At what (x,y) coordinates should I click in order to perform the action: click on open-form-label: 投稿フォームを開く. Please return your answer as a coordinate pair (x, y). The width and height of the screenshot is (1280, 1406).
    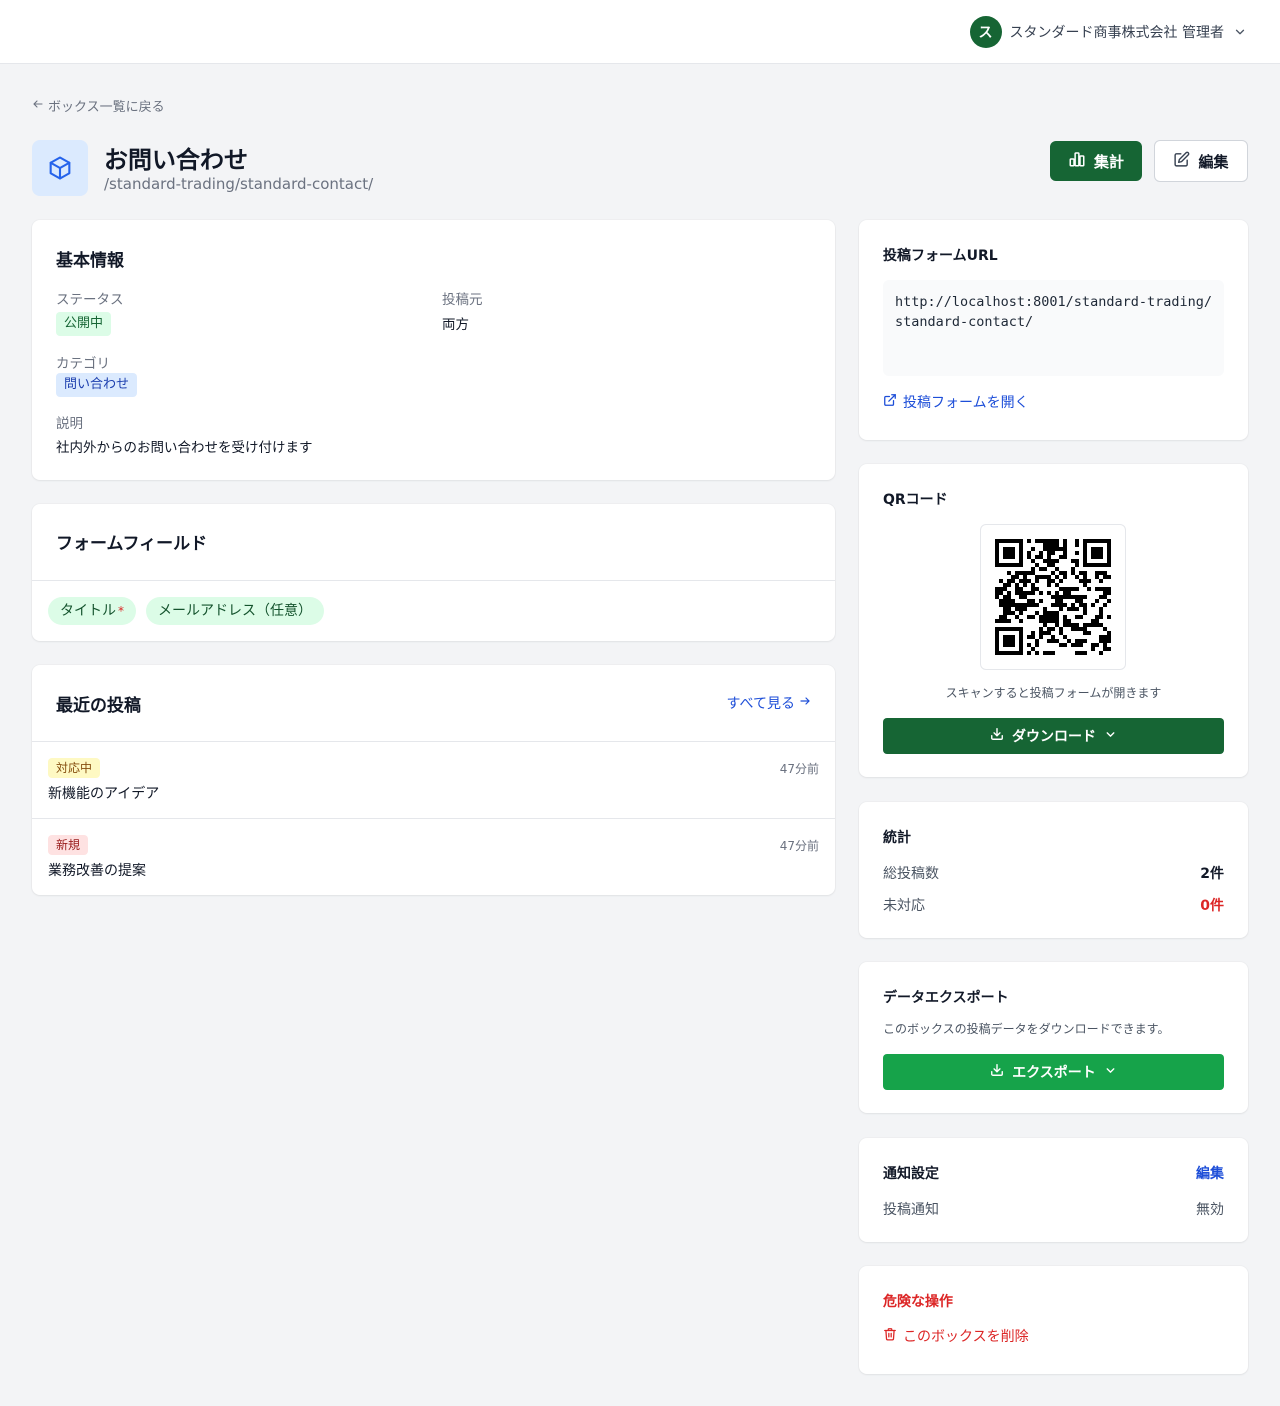
    Looking at the image, I should click on (966, 403).